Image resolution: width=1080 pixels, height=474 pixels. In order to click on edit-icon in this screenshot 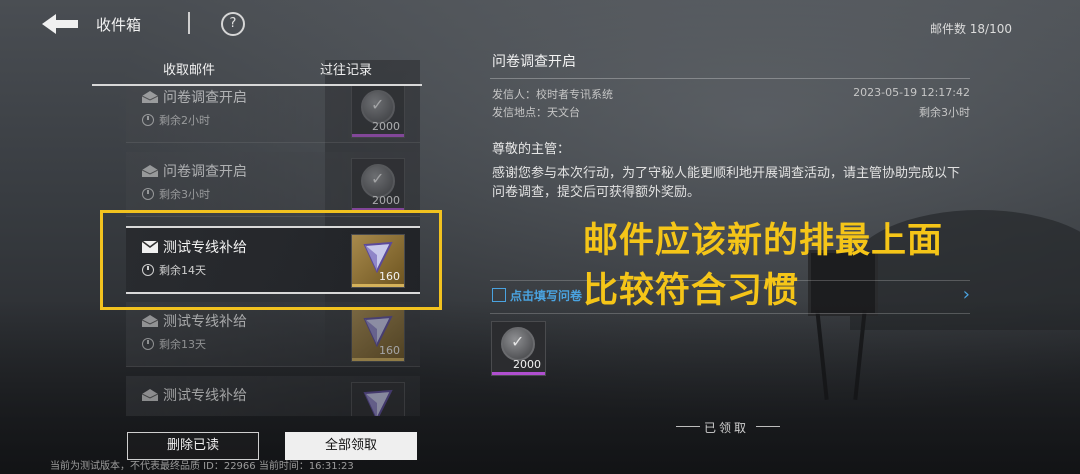, I will do `click(499, 295)`.